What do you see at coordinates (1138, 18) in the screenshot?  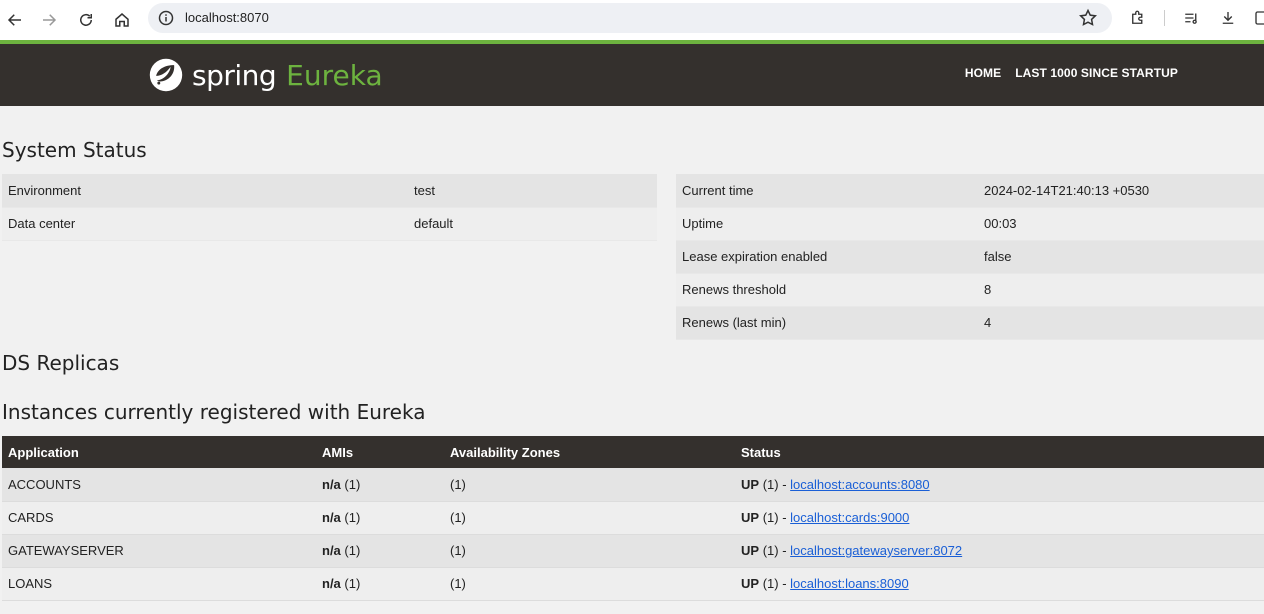 I see `extensions-icon` at bounding box center [1138, 18].